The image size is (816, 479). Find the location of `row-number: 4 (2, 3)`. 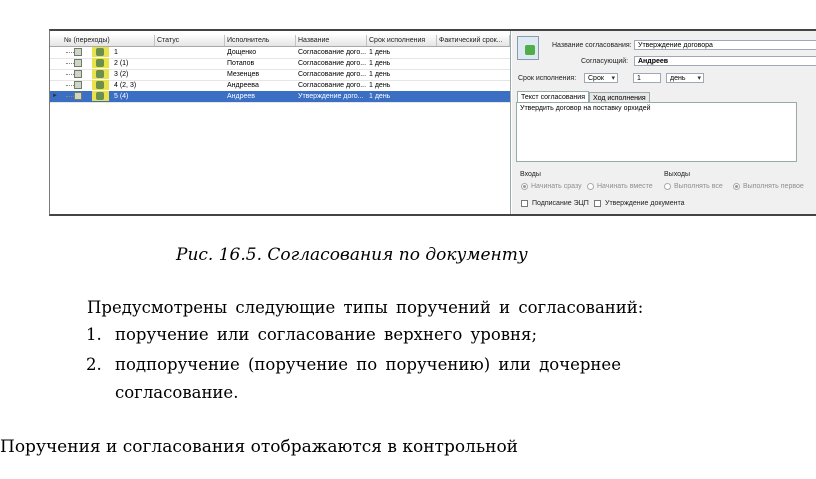

row-number: 4 (2, 3) is located at coordinates (125, 85).